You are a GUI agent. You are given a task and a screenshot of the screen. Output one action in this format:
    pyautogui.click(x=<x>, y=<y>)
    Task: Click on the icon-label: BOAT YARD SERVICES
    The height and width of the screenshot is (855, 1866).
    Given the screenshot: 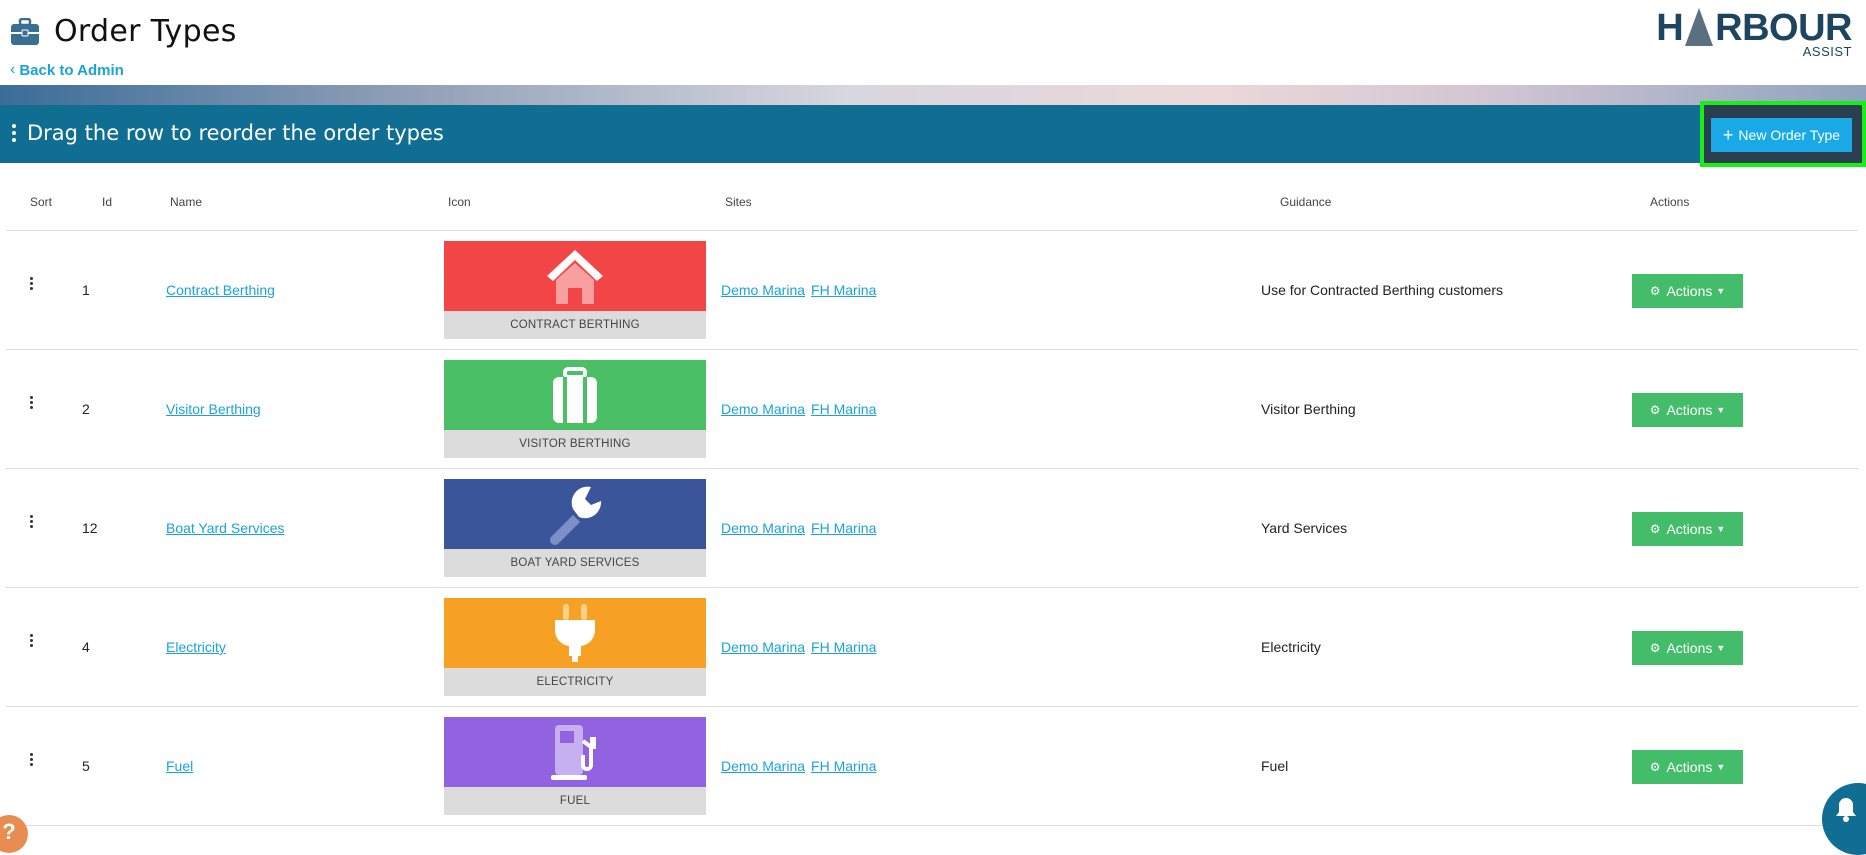 What is the action you would take?
    pyautogui.click(x=575, y=563)
    